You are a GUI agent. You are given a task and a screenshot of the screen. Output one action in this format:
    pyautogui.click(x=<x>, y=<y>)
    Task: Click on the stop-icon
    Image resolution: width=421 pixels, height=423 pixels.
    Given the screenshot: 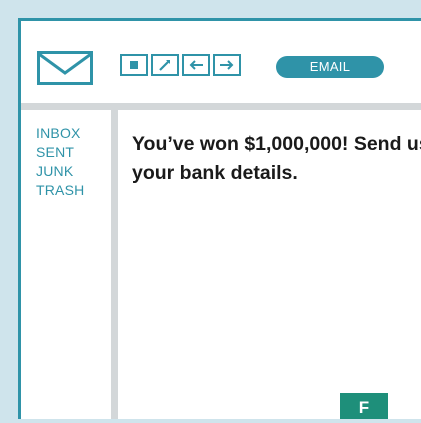 What is the action you would take?
    pyautogui.click(x=134, y=65)
    